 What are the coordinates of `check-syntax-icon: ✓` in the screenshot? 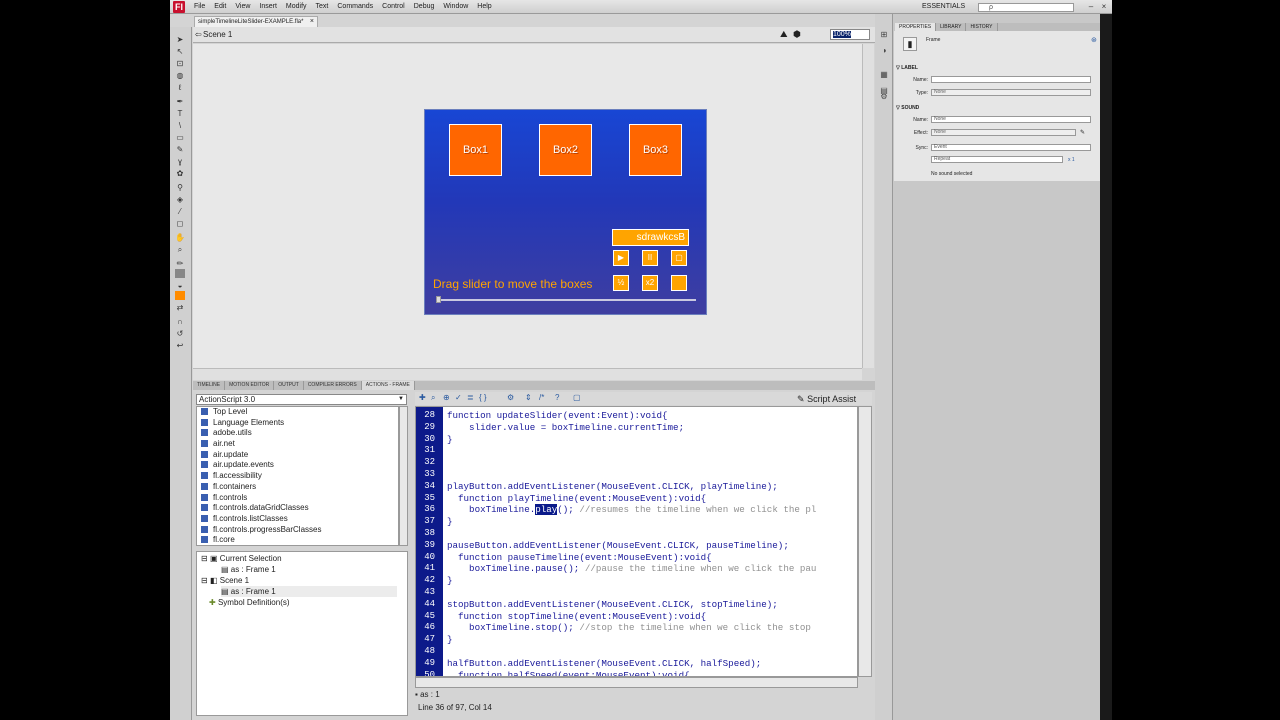 It's located at (458, 397).